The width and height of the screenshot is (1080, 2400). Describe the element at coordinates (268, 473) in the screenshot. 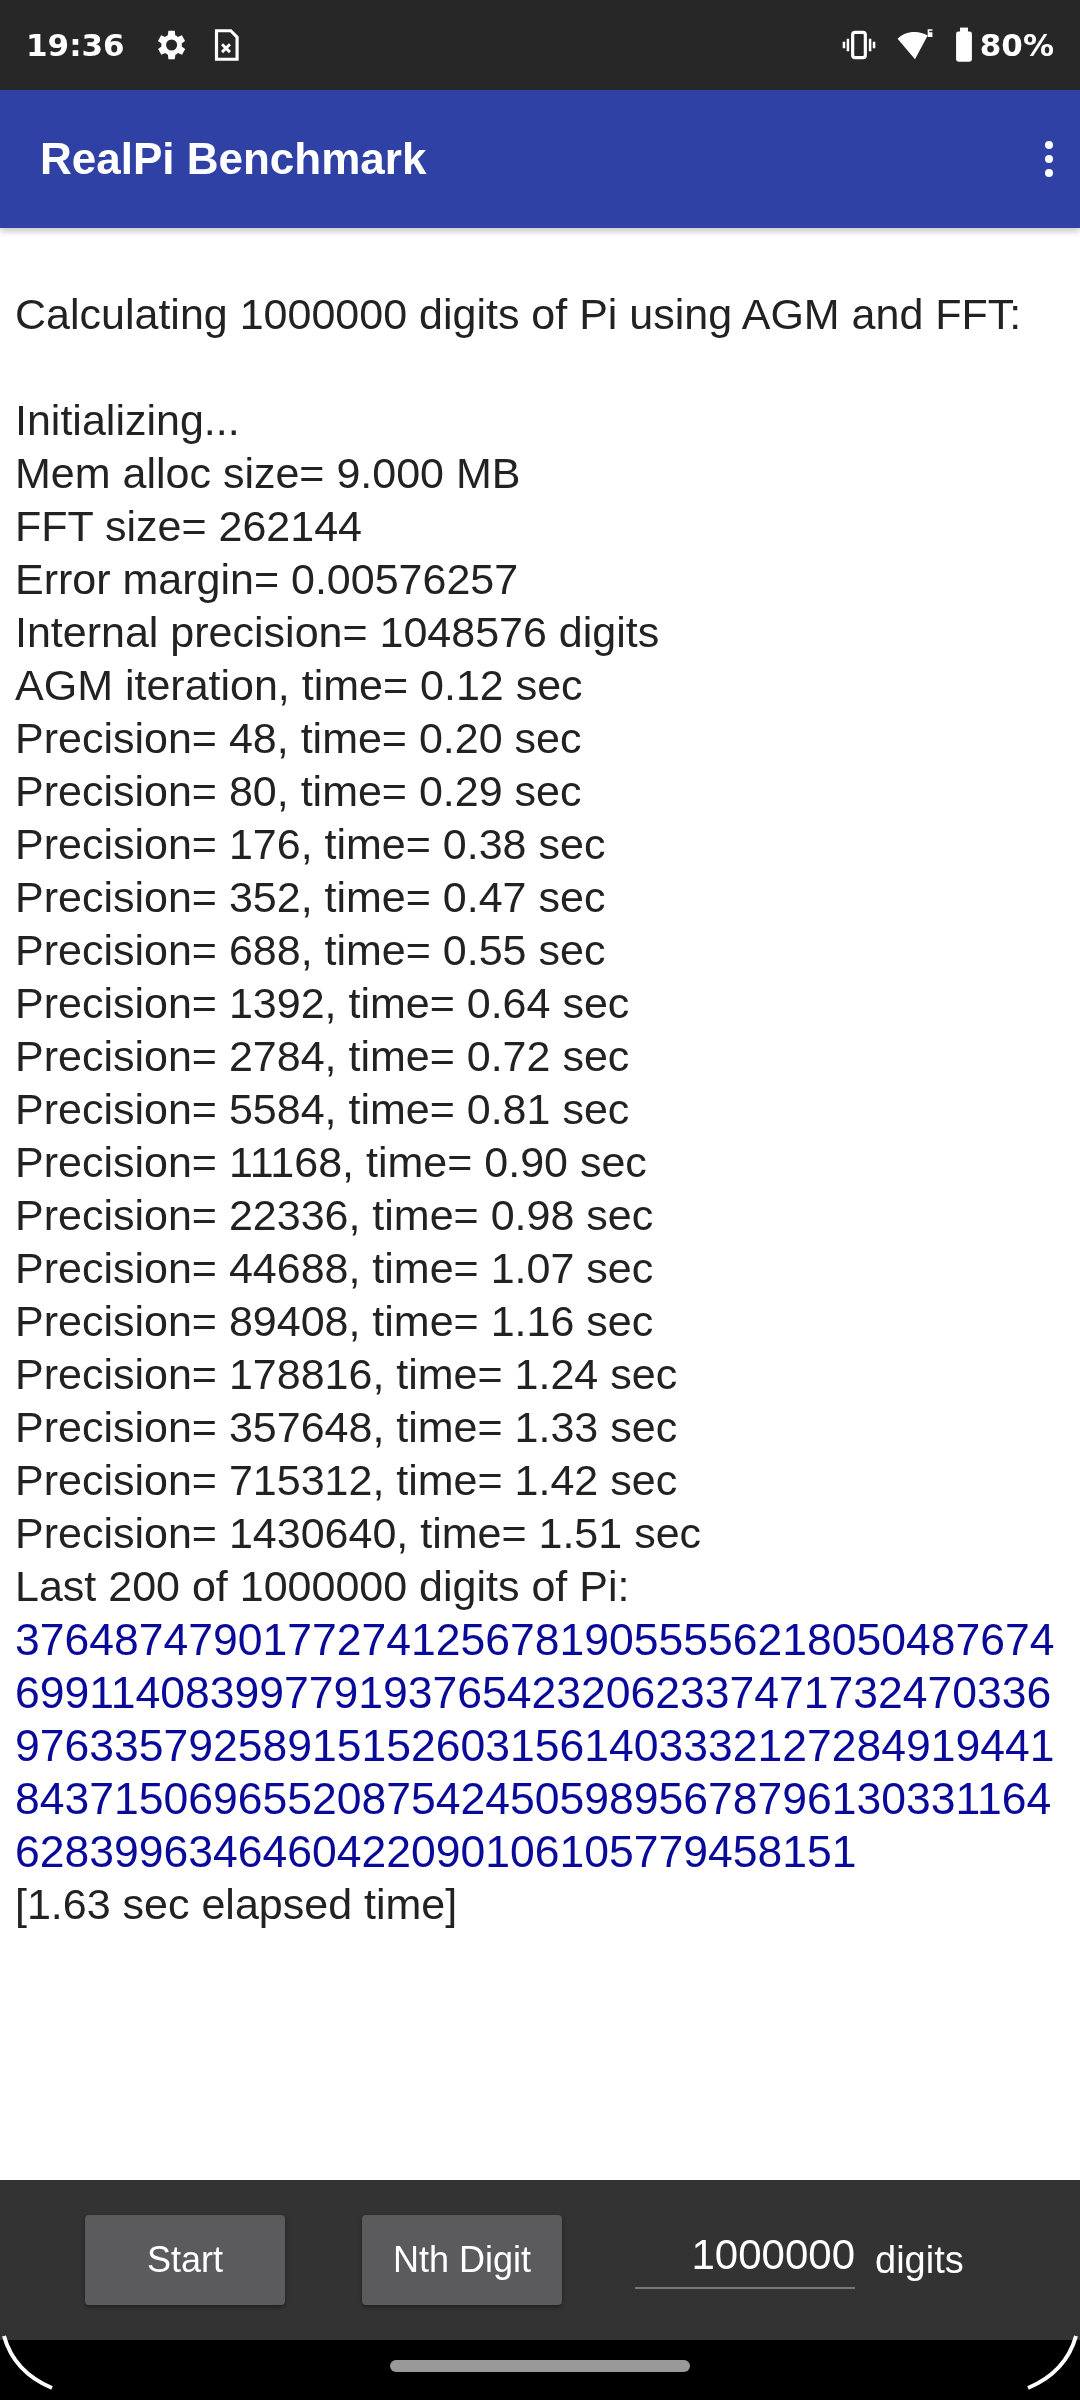

I see `output-line: Mem alloc size= 9.000 MB` at that location.